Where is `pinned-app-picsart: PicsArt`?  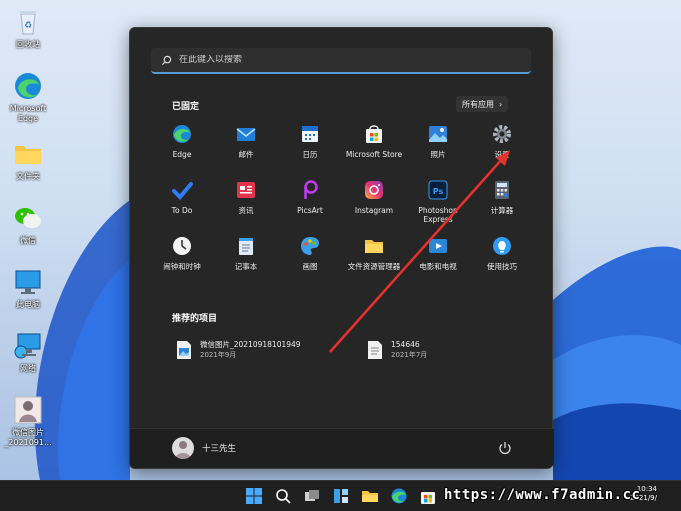 pinned-app-picsart: PicsArt is located at coordinates (310, 203).